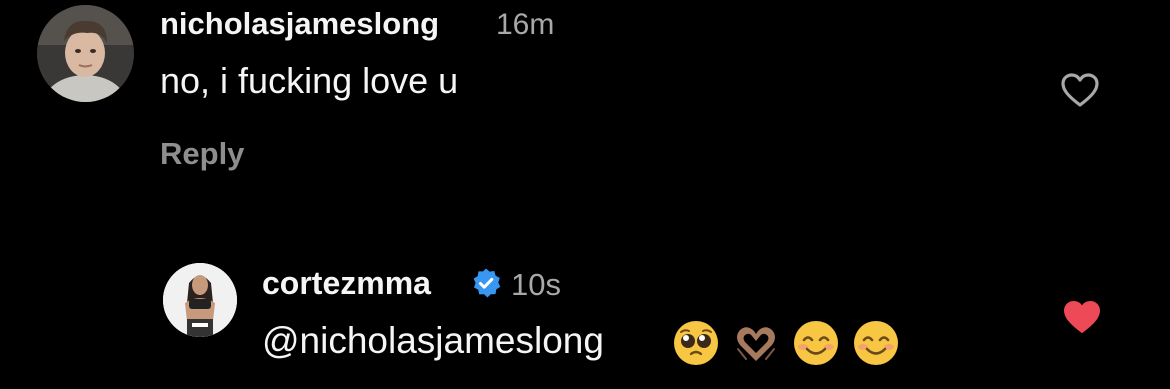 Image resolution: width=1170 pixels, height=389 pixels. What do you see at coordinates (696, 343) in the screenshot?
I see `pleading-face-emoji` at bounding box center [696, 343].